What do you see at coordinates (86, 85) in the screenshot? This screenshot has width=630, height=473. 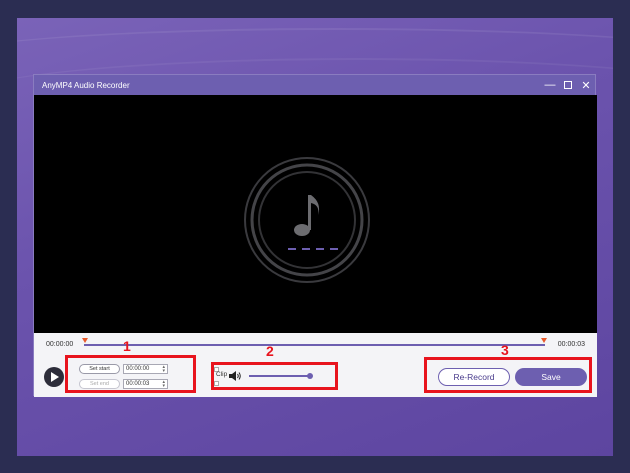 I see `window-title: AnyMP4 Audio Recorder` at bounding box center [86, 85].